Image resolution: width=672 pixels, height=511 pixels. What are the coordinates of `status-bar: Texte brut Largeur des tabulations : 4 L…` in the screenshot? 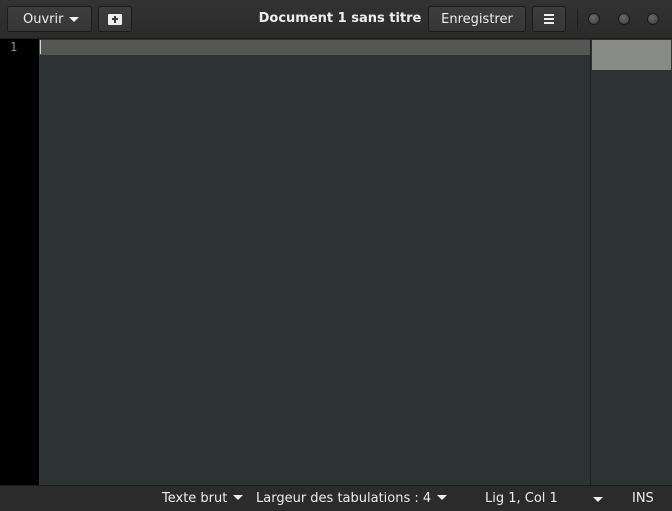 It's located at (336, 498).